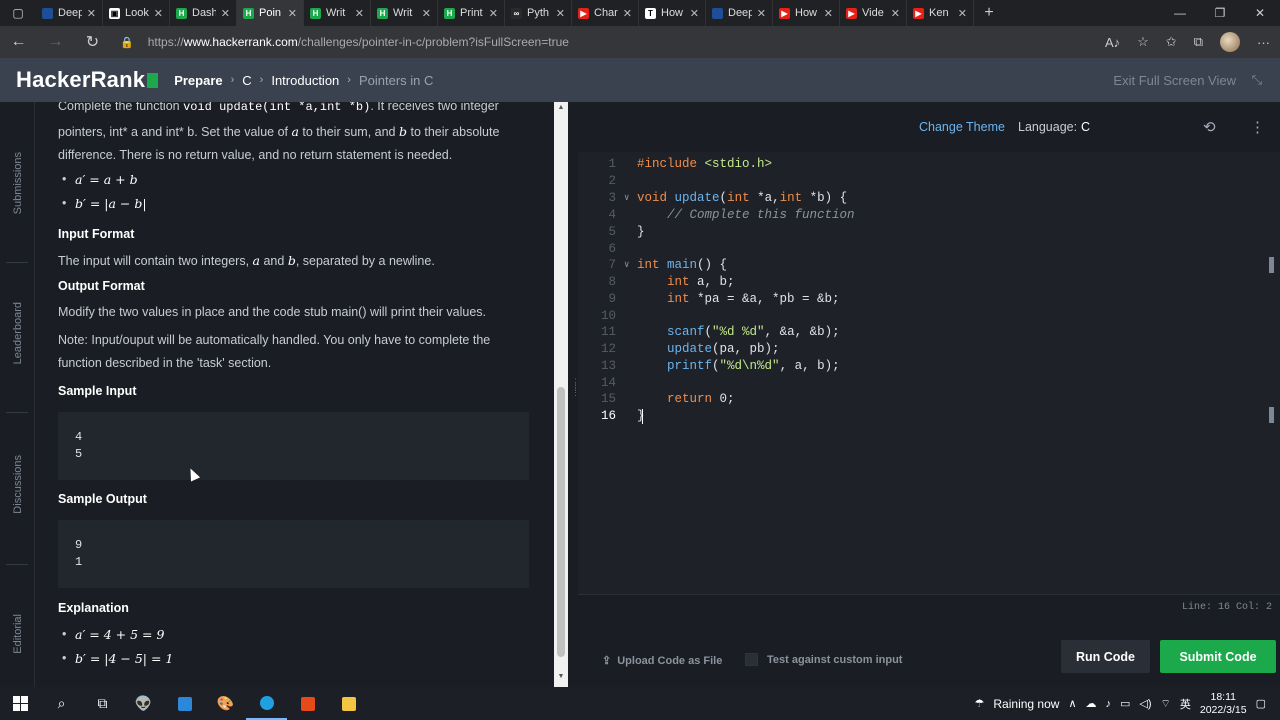 This screenshot has width=1280, height=720. I want to click on exit-fullscreen-icon: ⤡, so click(1257, 80).